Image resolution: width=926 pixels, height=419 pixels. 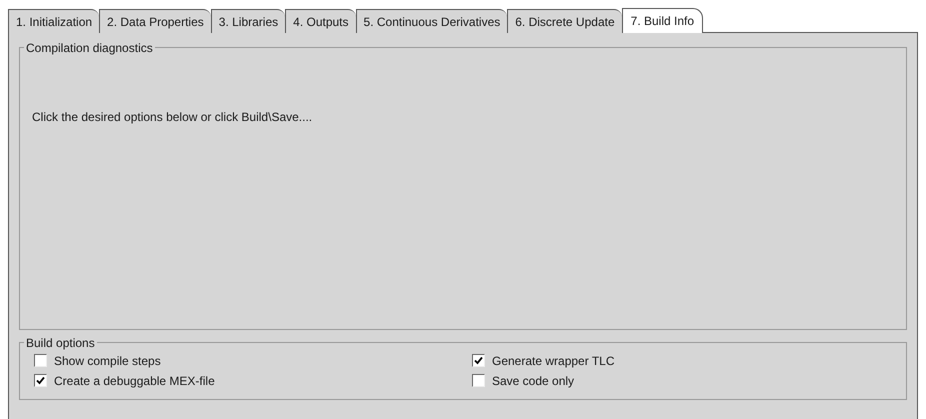 I want to click on checkbox-option: Save code only, so click(x=682, y=380).